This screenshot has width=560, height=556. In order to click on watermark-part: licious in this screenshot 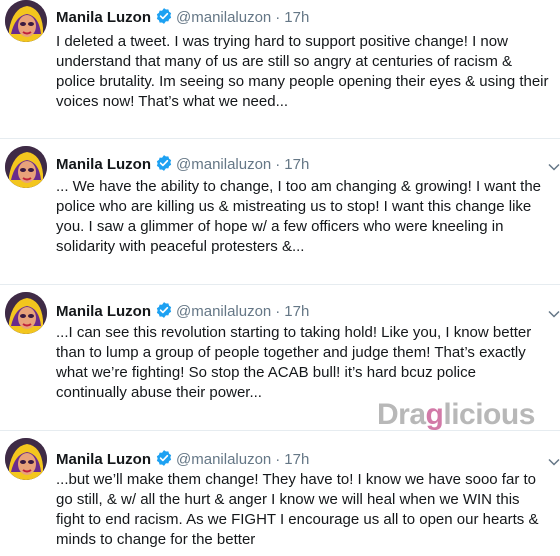, I will do `click(489, 414)`.